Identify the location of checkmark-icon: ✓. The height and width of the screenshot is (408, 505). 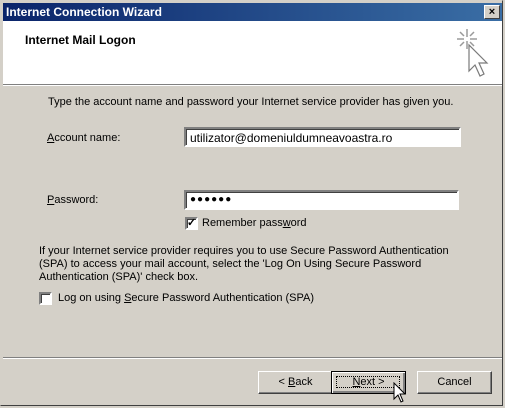
(192, 223).